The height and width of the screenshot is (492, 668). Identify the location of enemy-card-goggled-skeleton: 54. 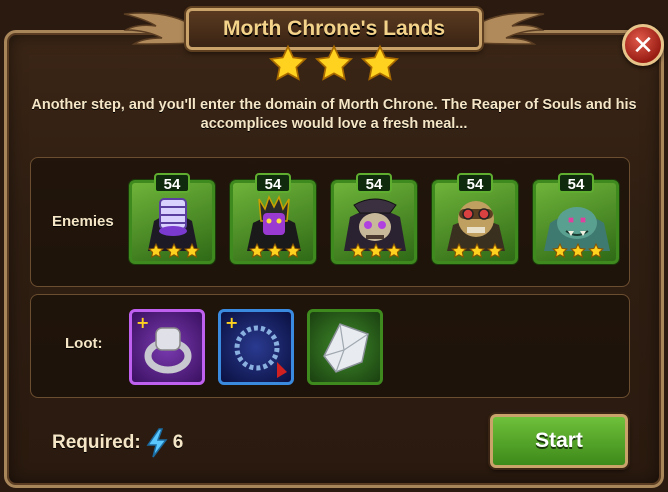
(475, 218).